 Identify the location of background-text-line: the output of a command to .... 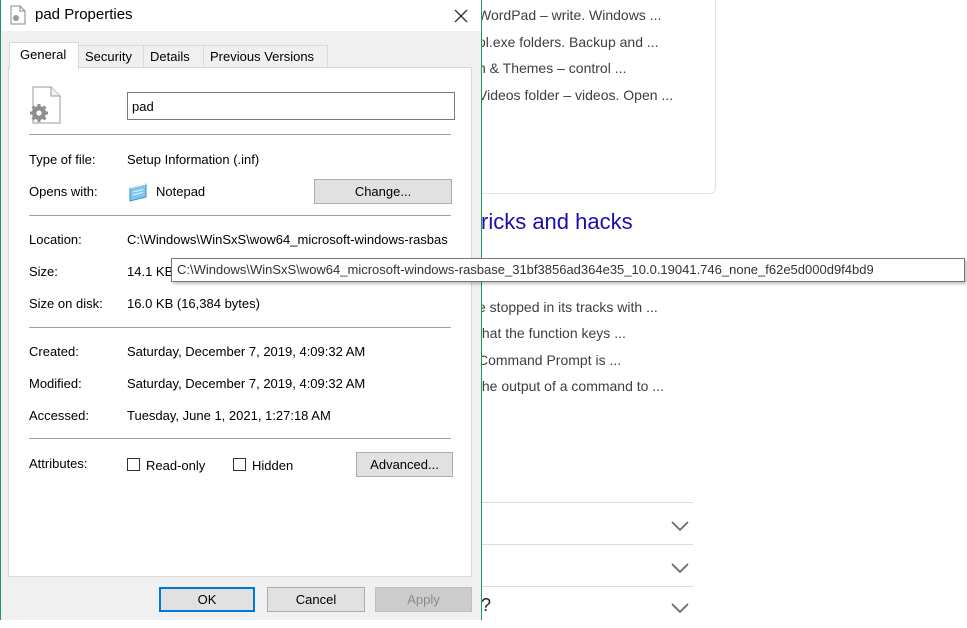
(571, 386).